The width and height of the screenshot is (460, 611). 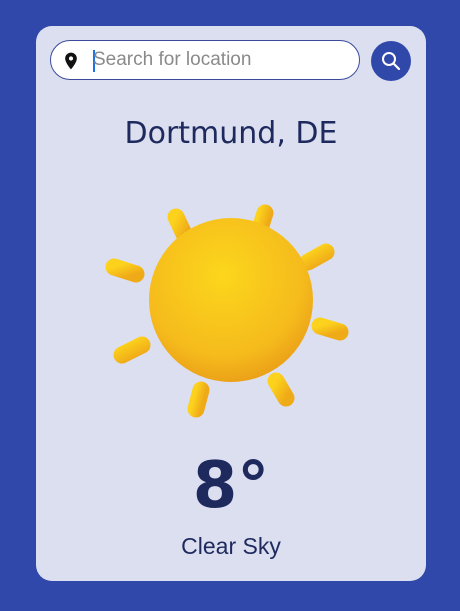 I want to click on search-box, so click(x=205, y=60).